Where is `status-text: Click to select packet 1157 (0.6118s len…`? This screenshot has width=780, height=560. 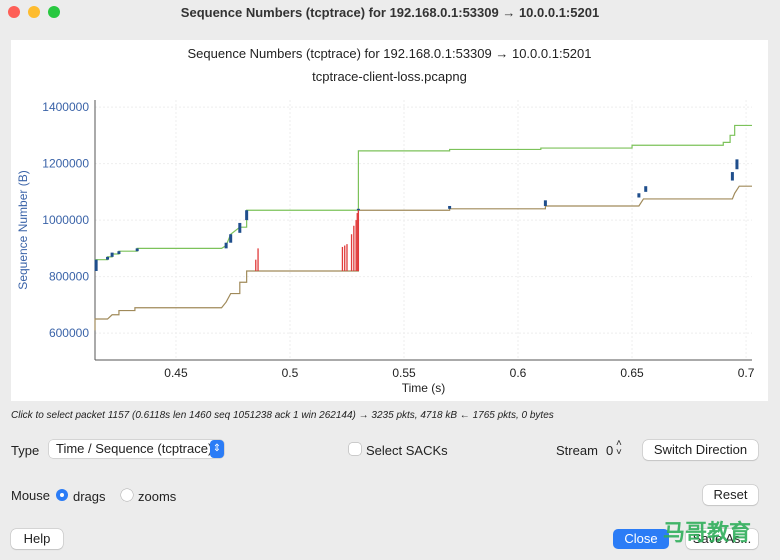 status-text: Click to select packet 1157 (0.6118s len… is located at coordinates (282, 415).